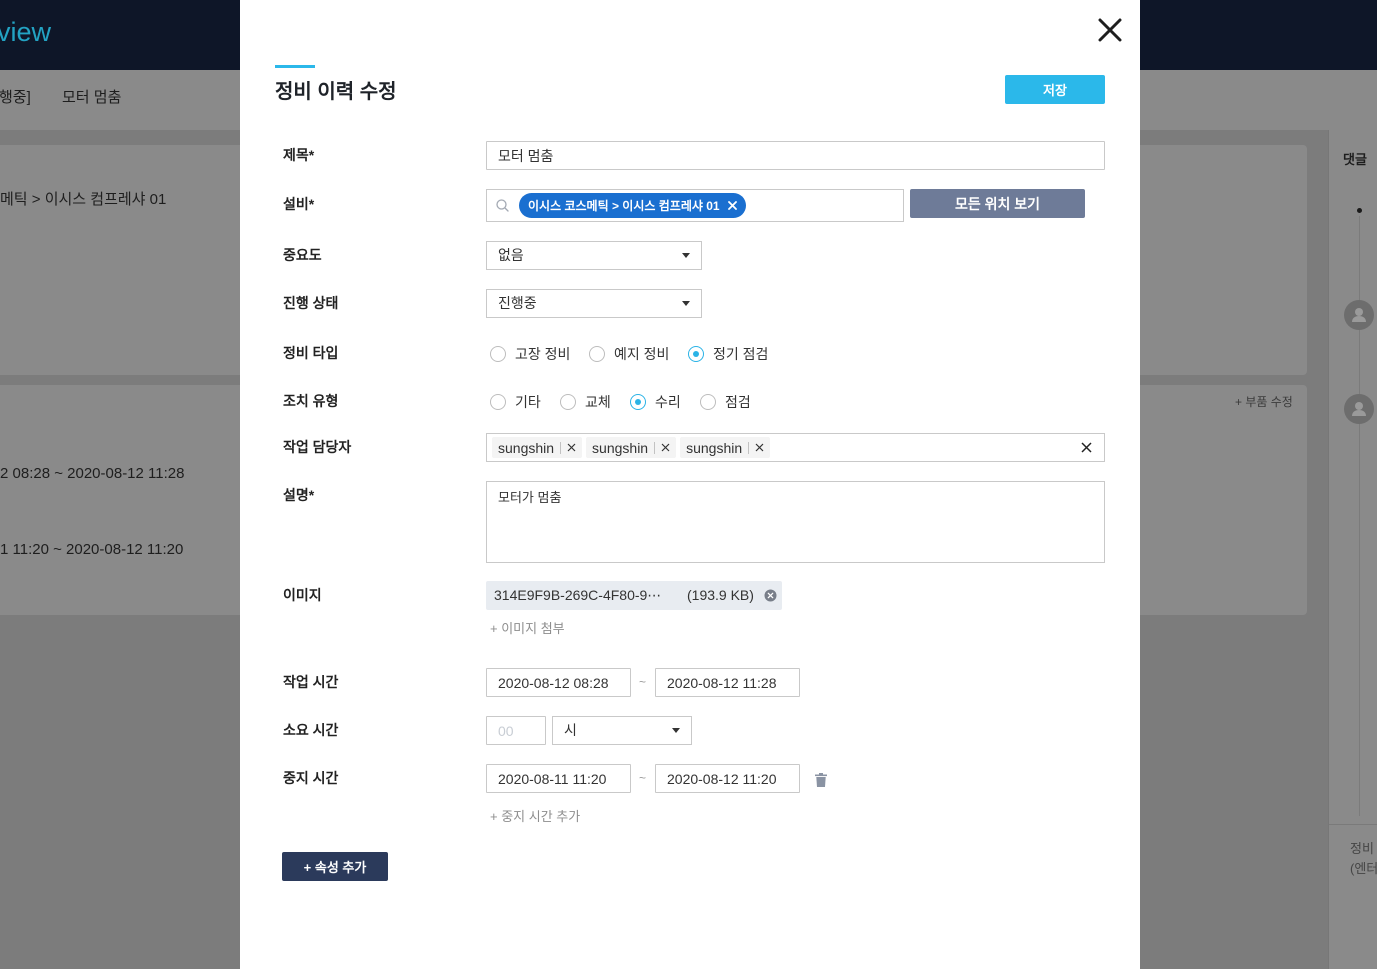  I want to click on priority-value: 없음, so click(511, 255).